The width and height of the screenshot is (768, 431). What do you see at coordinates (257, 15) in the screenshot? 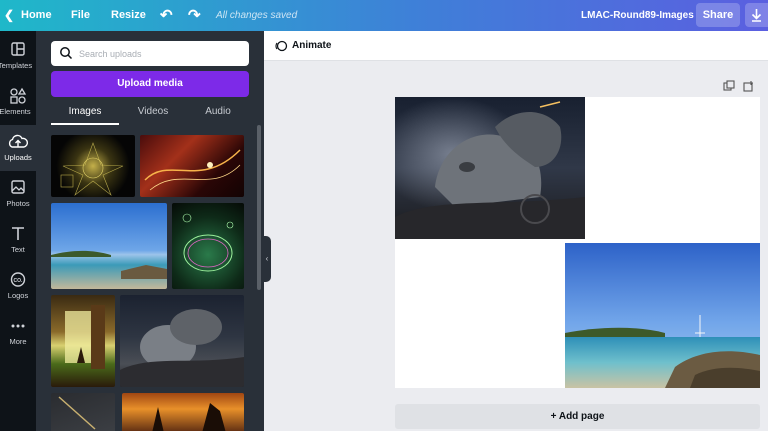
I see `save-status: All changes saved` at bounding box center [257, 15].